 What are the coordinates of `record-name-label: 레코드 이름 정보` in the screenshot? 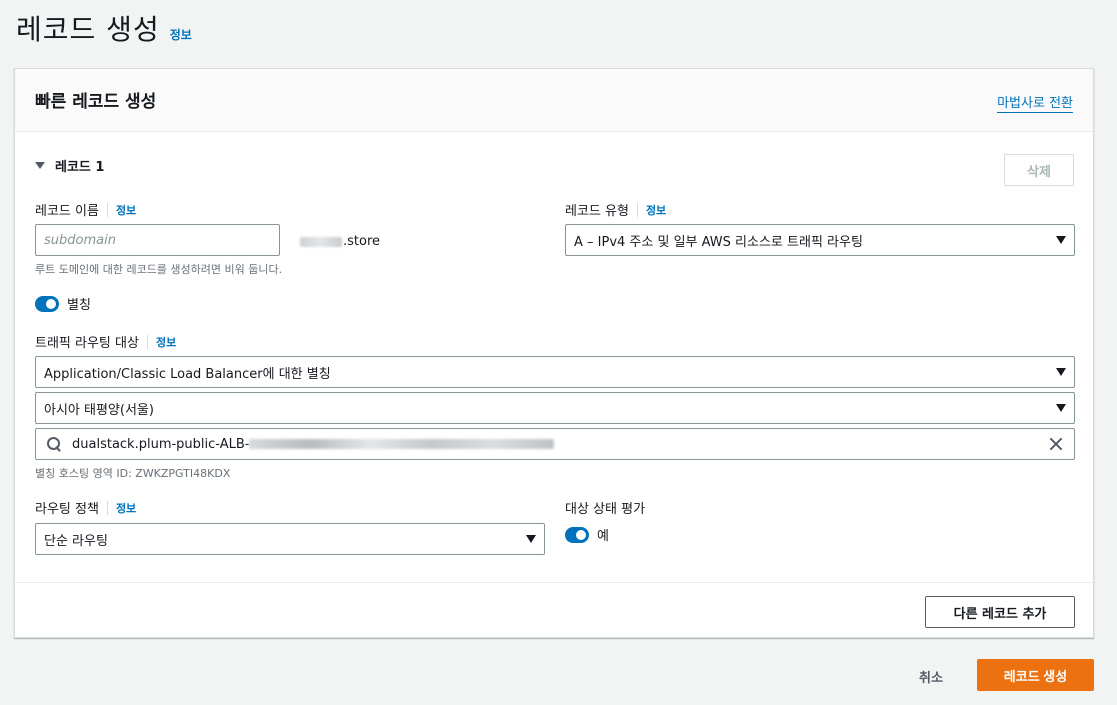 It's located at (85, 209).